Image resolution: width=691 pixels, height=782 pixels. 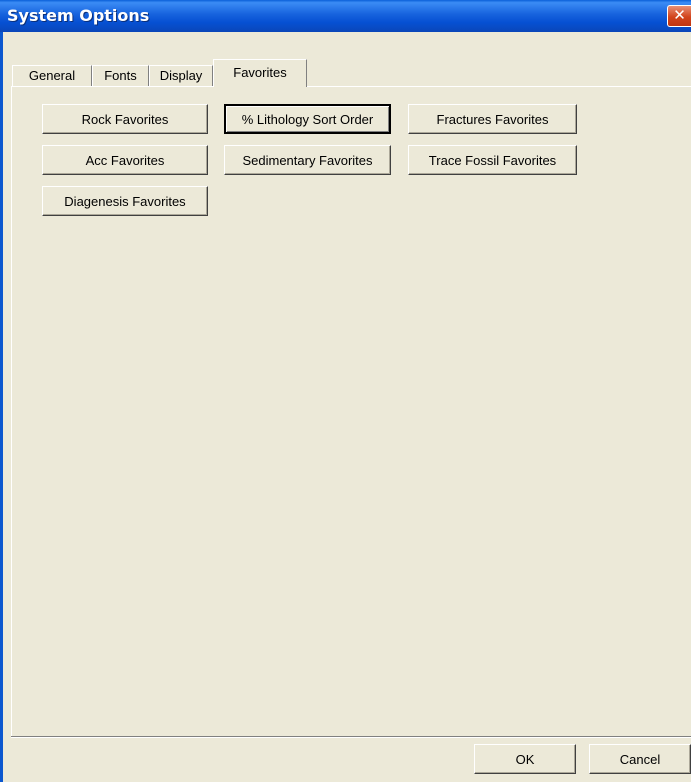 I want to click on lithology-sort-order-button: % Lithology Sort Order, so click(x=307, y=119).